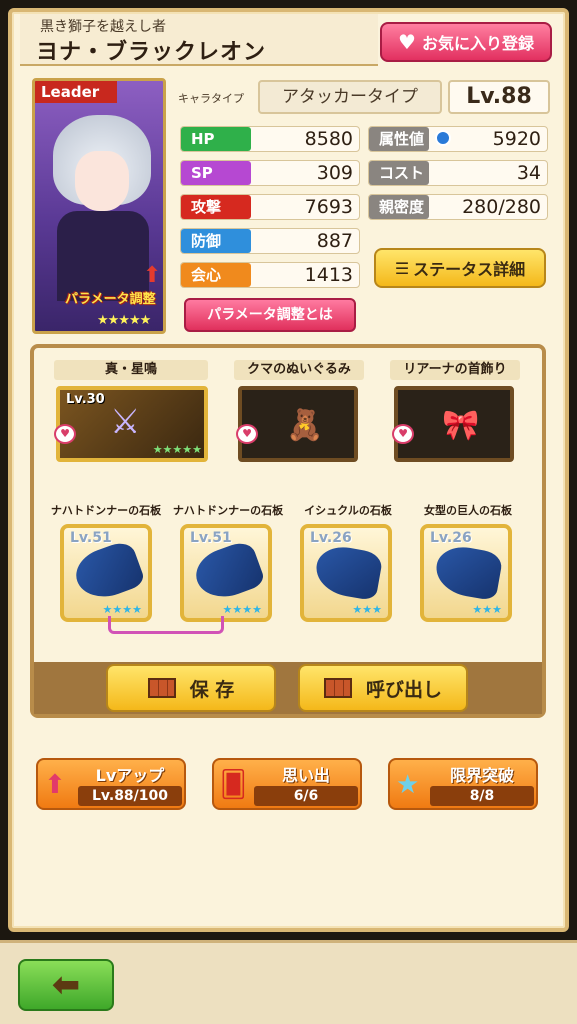 This screenshot has height=1024, width=577. Describe the element at coordinates (103, 27) in the screenshot. I see `character-epithet: 黒き獅子を越えし者` at that location.